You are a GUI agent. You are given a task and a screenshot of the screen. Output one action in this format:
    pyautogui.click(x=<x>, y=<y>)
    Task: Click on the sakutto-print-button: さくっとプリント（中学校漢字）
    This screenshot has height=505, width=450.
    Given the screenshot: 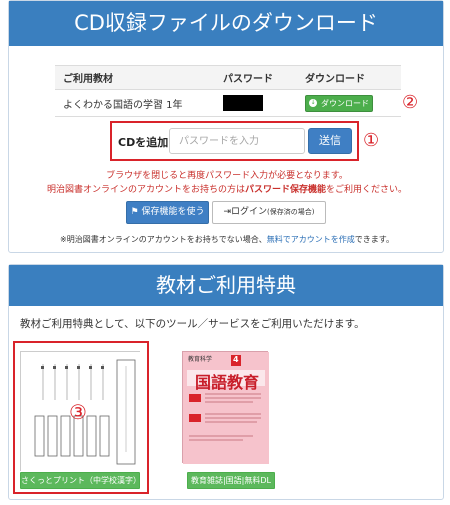 What is the action you would take?
    pyautogui.click(x=80, y=480)
    